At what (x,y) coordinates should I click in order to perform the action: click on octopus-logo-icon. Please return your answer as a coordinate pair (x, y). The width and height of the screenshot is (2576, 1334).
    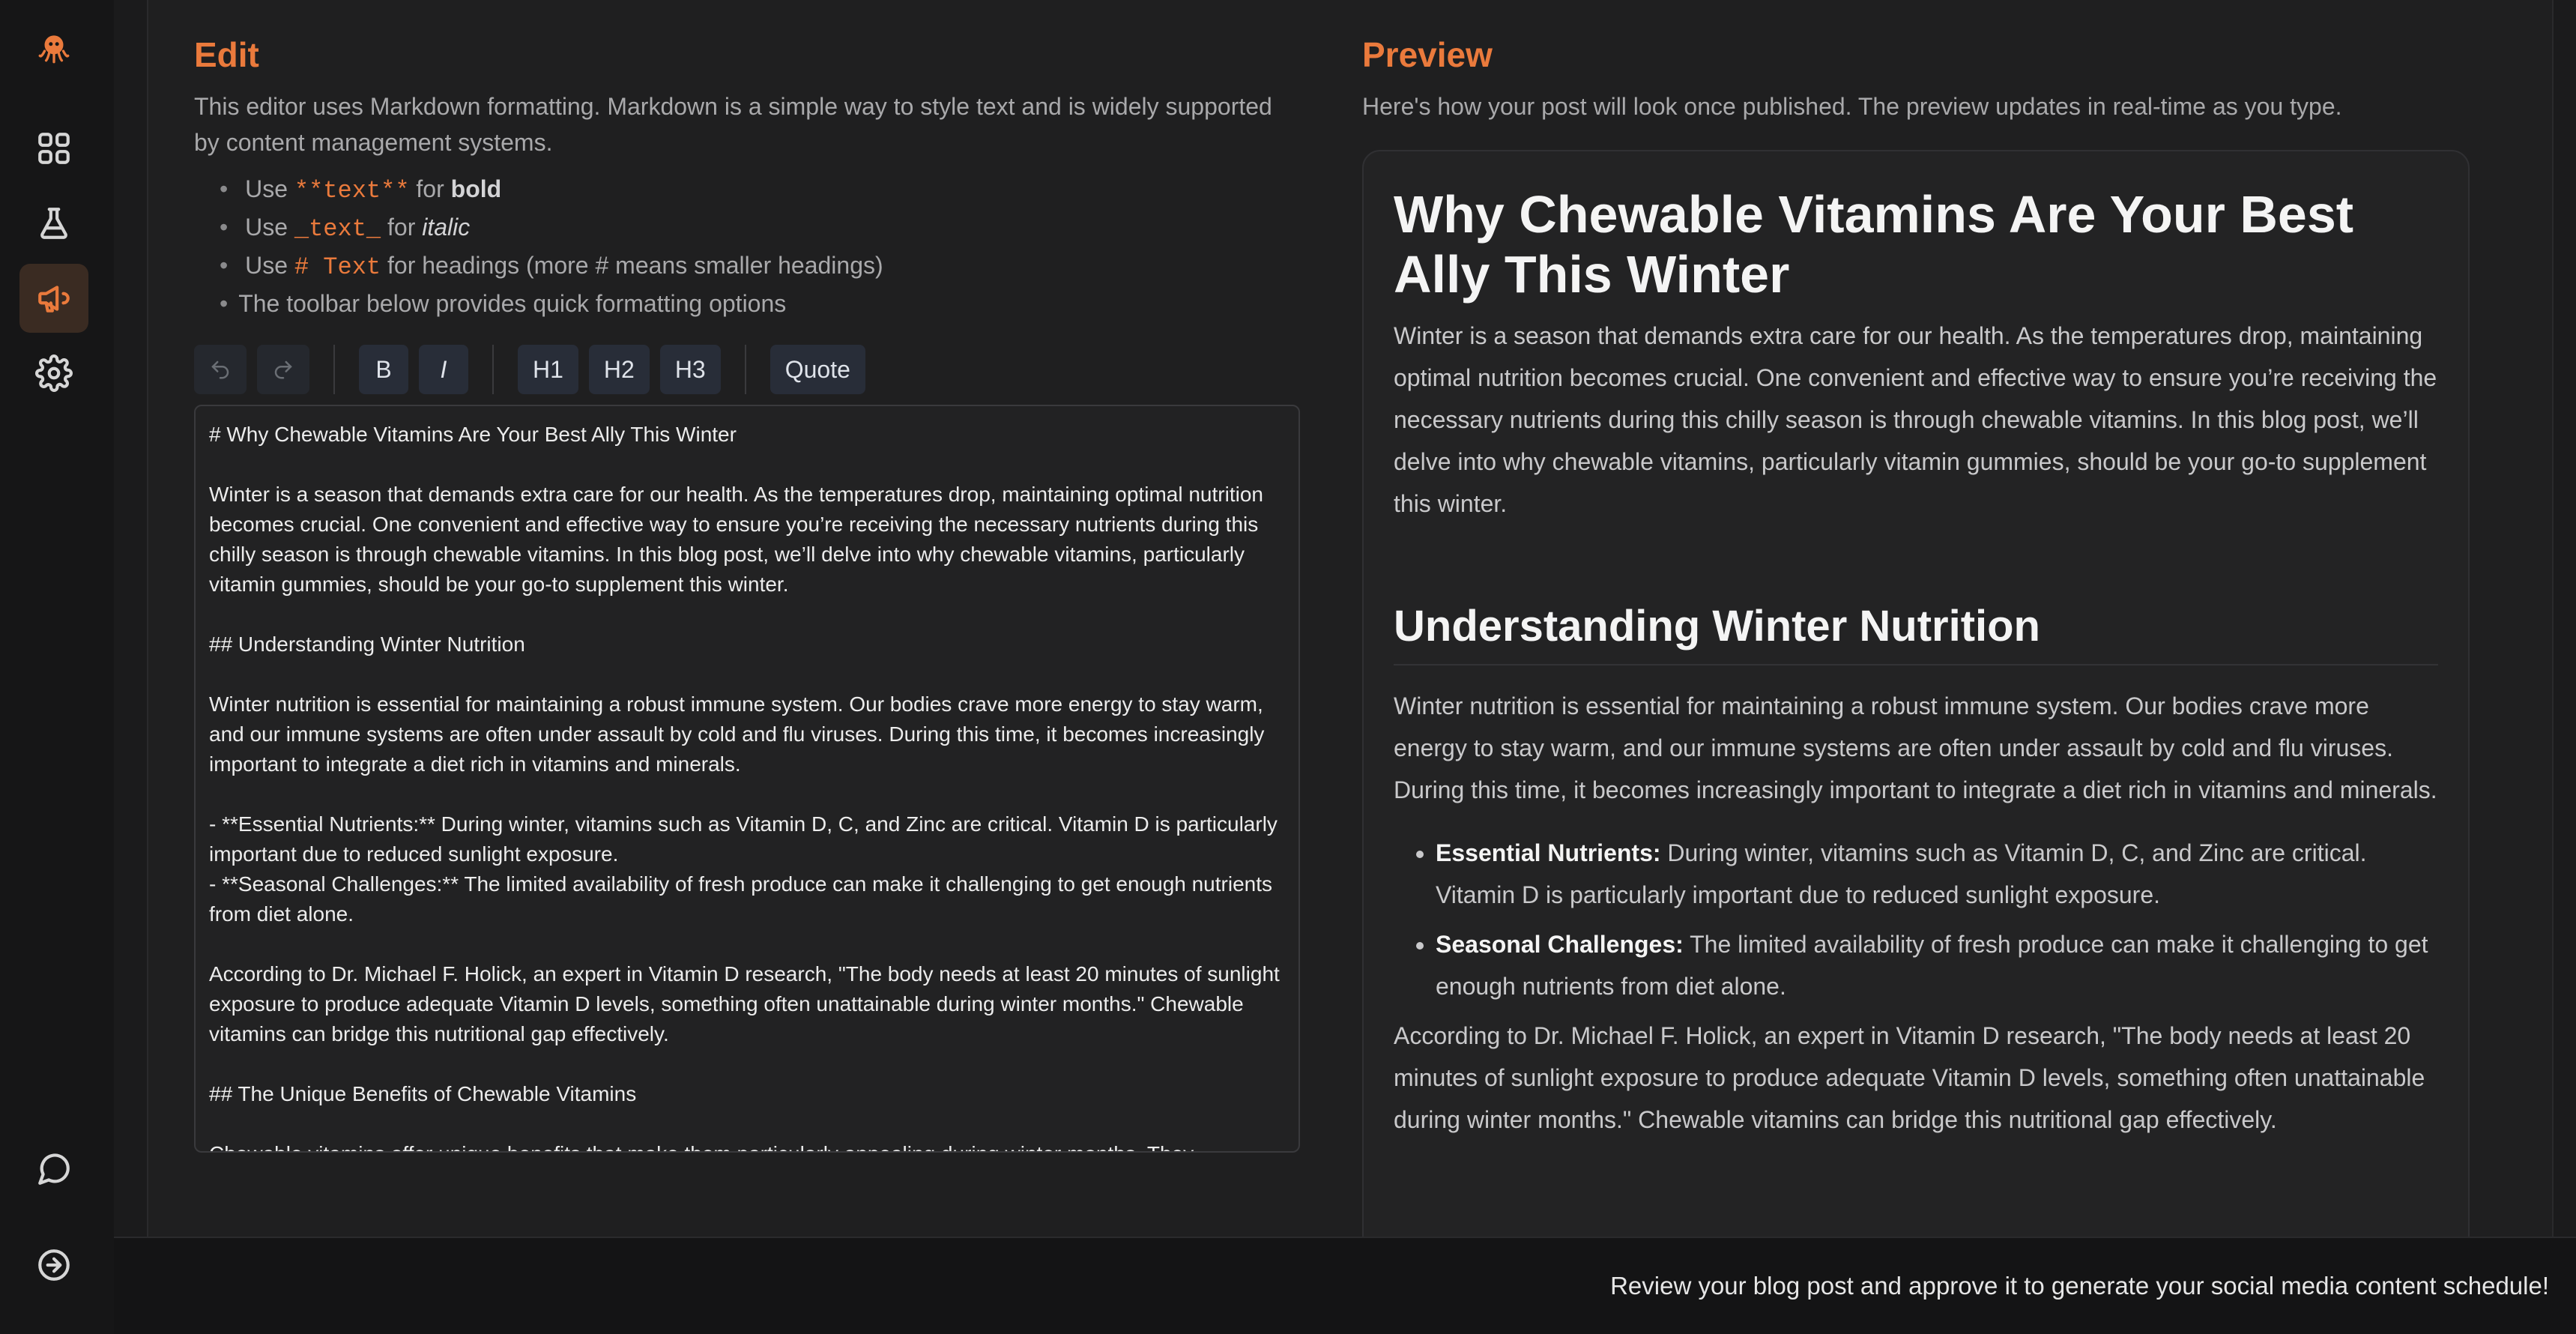
    Looking at the image, I should click on (53, 47).